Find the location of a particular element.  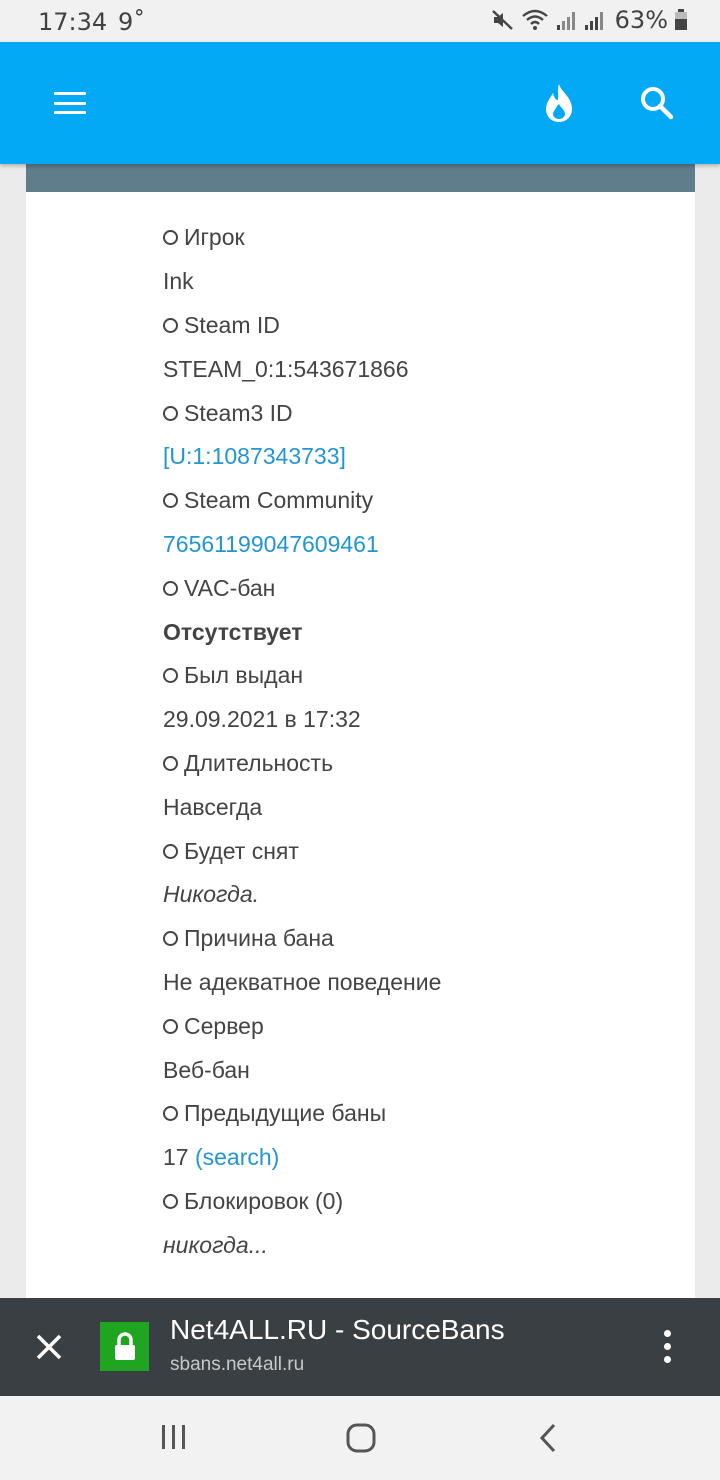

detail-value-player: Ink is located at coordinates (178, 281).